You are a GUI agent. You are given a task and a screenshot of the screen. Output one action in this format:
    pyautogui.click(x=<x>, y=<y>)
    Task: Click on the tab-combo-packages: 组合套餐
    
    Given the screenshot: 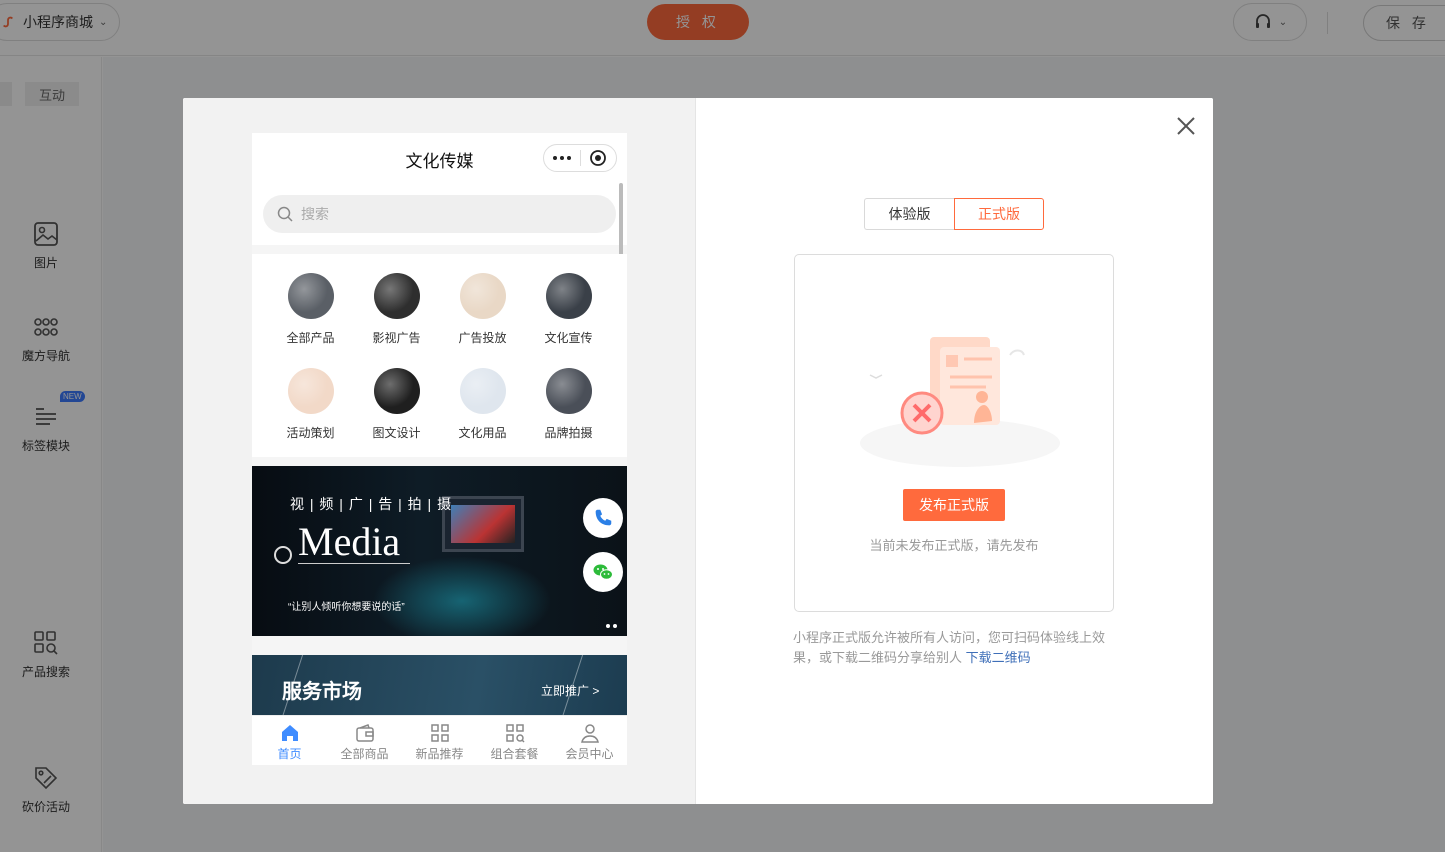 What is the action you would take?
    pyautogui.click(x=514, y=740)
    